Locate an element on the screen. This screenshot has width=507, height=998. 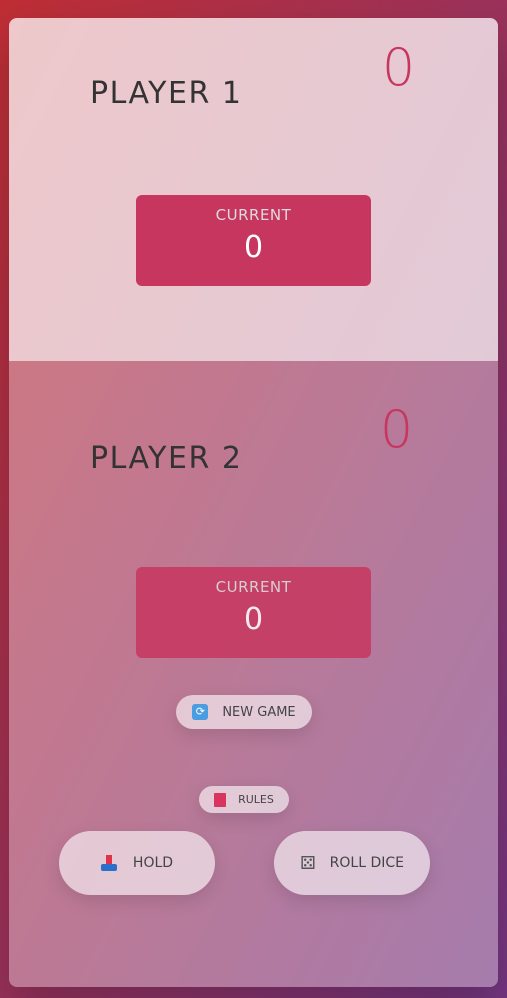
player-2-current-box: CURRENT 0 is located at coordinates (253, 612).